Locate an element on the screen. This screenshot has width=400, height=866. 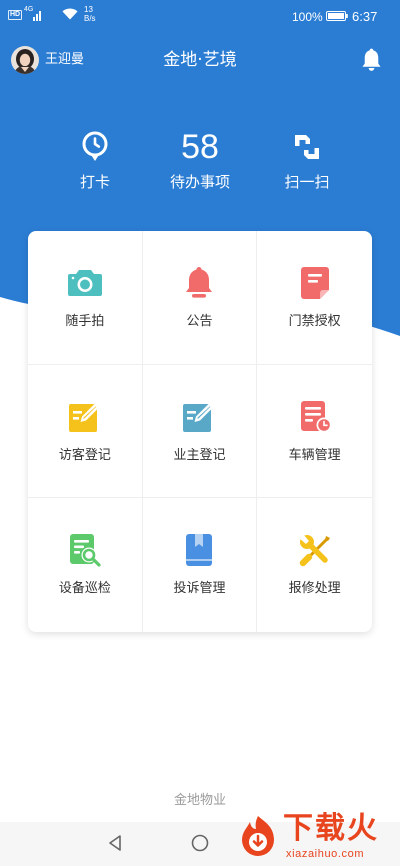
grid-item-visitor-registration: 访客登记 is located at coordinates (85, 431).